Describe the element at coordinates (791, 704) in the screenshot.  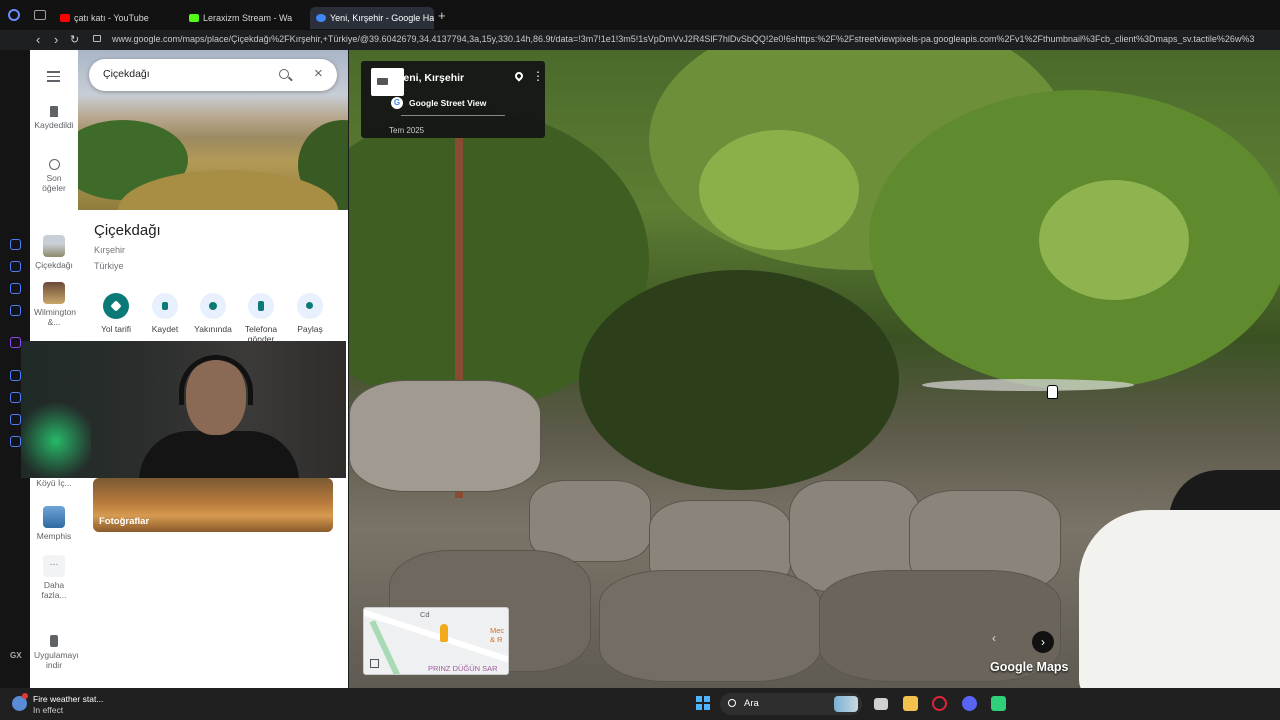
I see `taskbar-search: Ara` at that location.